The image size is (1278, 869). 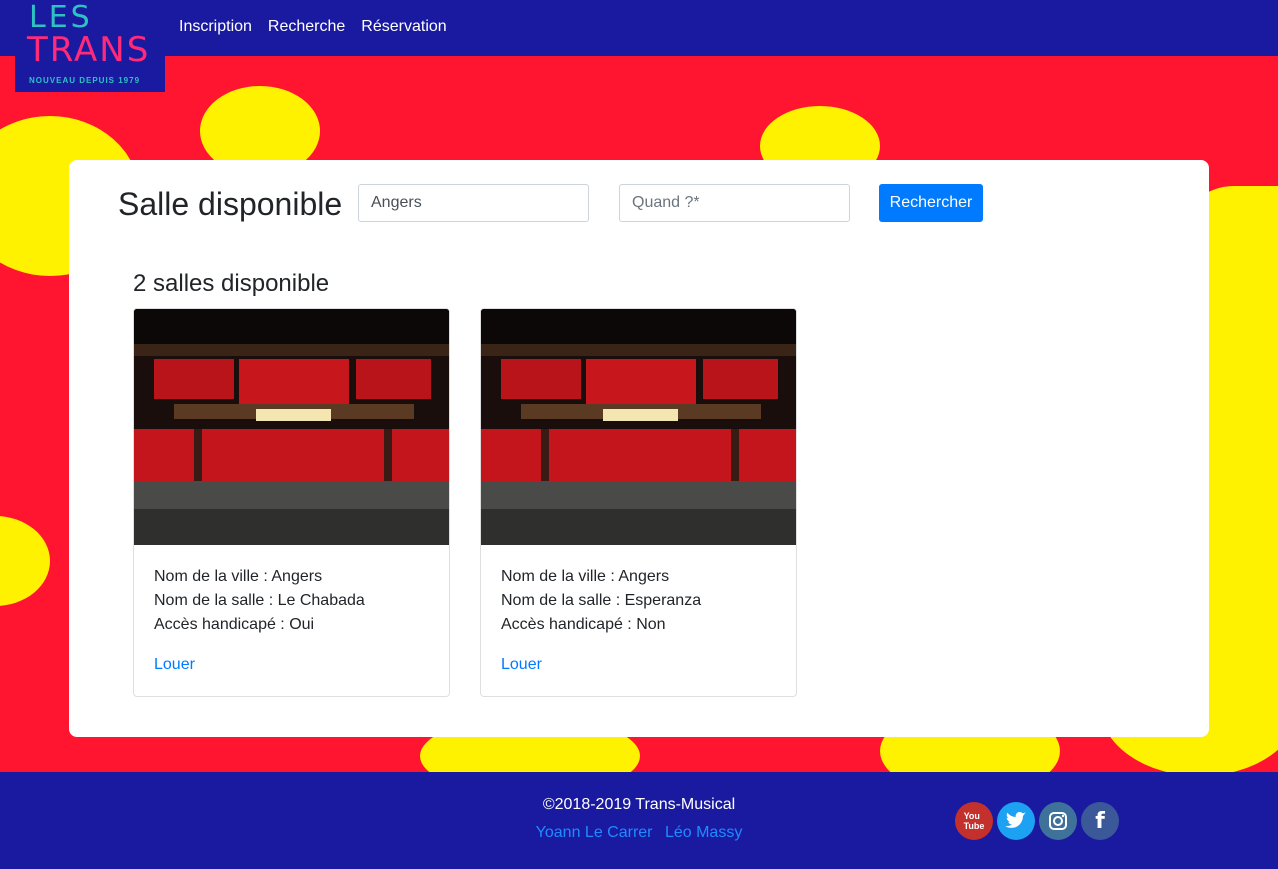 I want to click on venue-name: Nom de la salle : Le Chabada, so click(x=259, y=600).